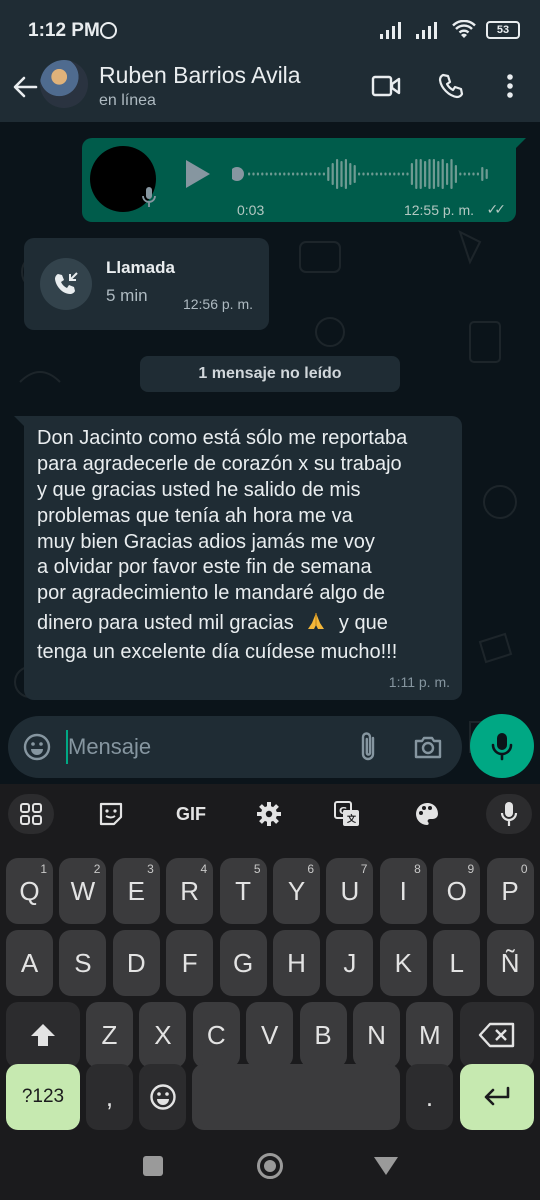 This screenshot has height=1200, width=540. I want to click on key-h: H, so click(296, 963).